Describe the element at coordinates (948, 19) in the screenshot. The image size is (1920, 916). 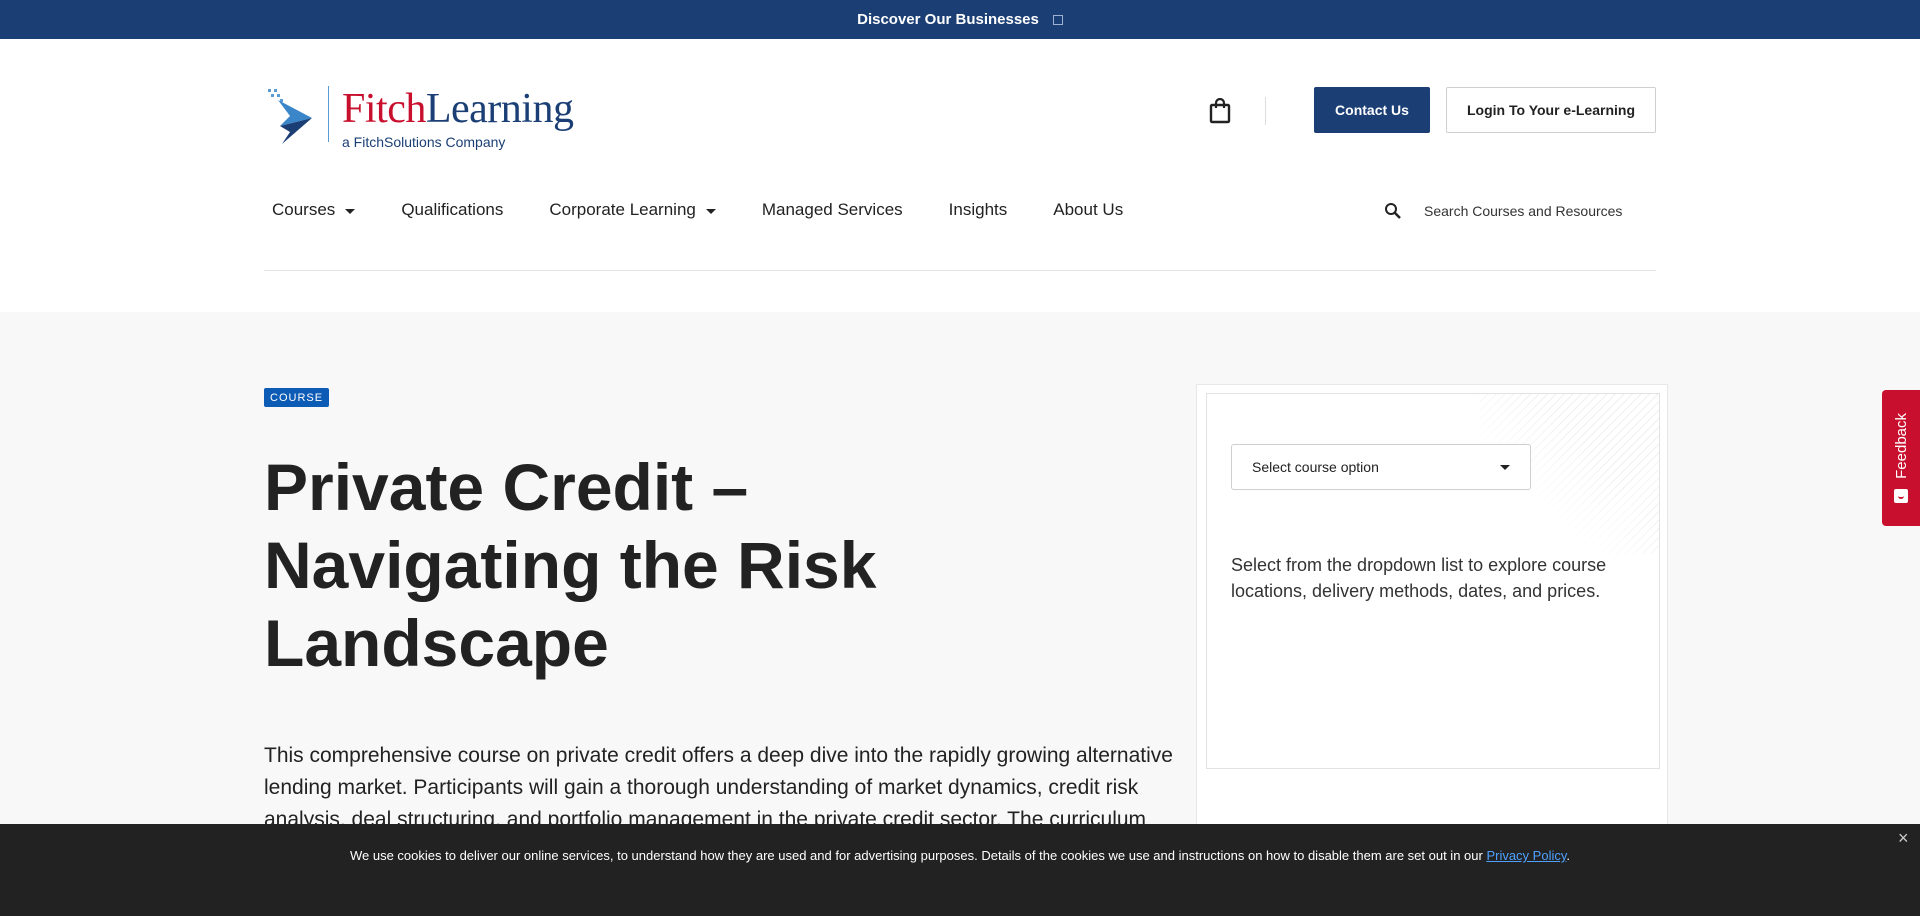
I see `discover-businesses-link: Discover Our Businesses` at that location.